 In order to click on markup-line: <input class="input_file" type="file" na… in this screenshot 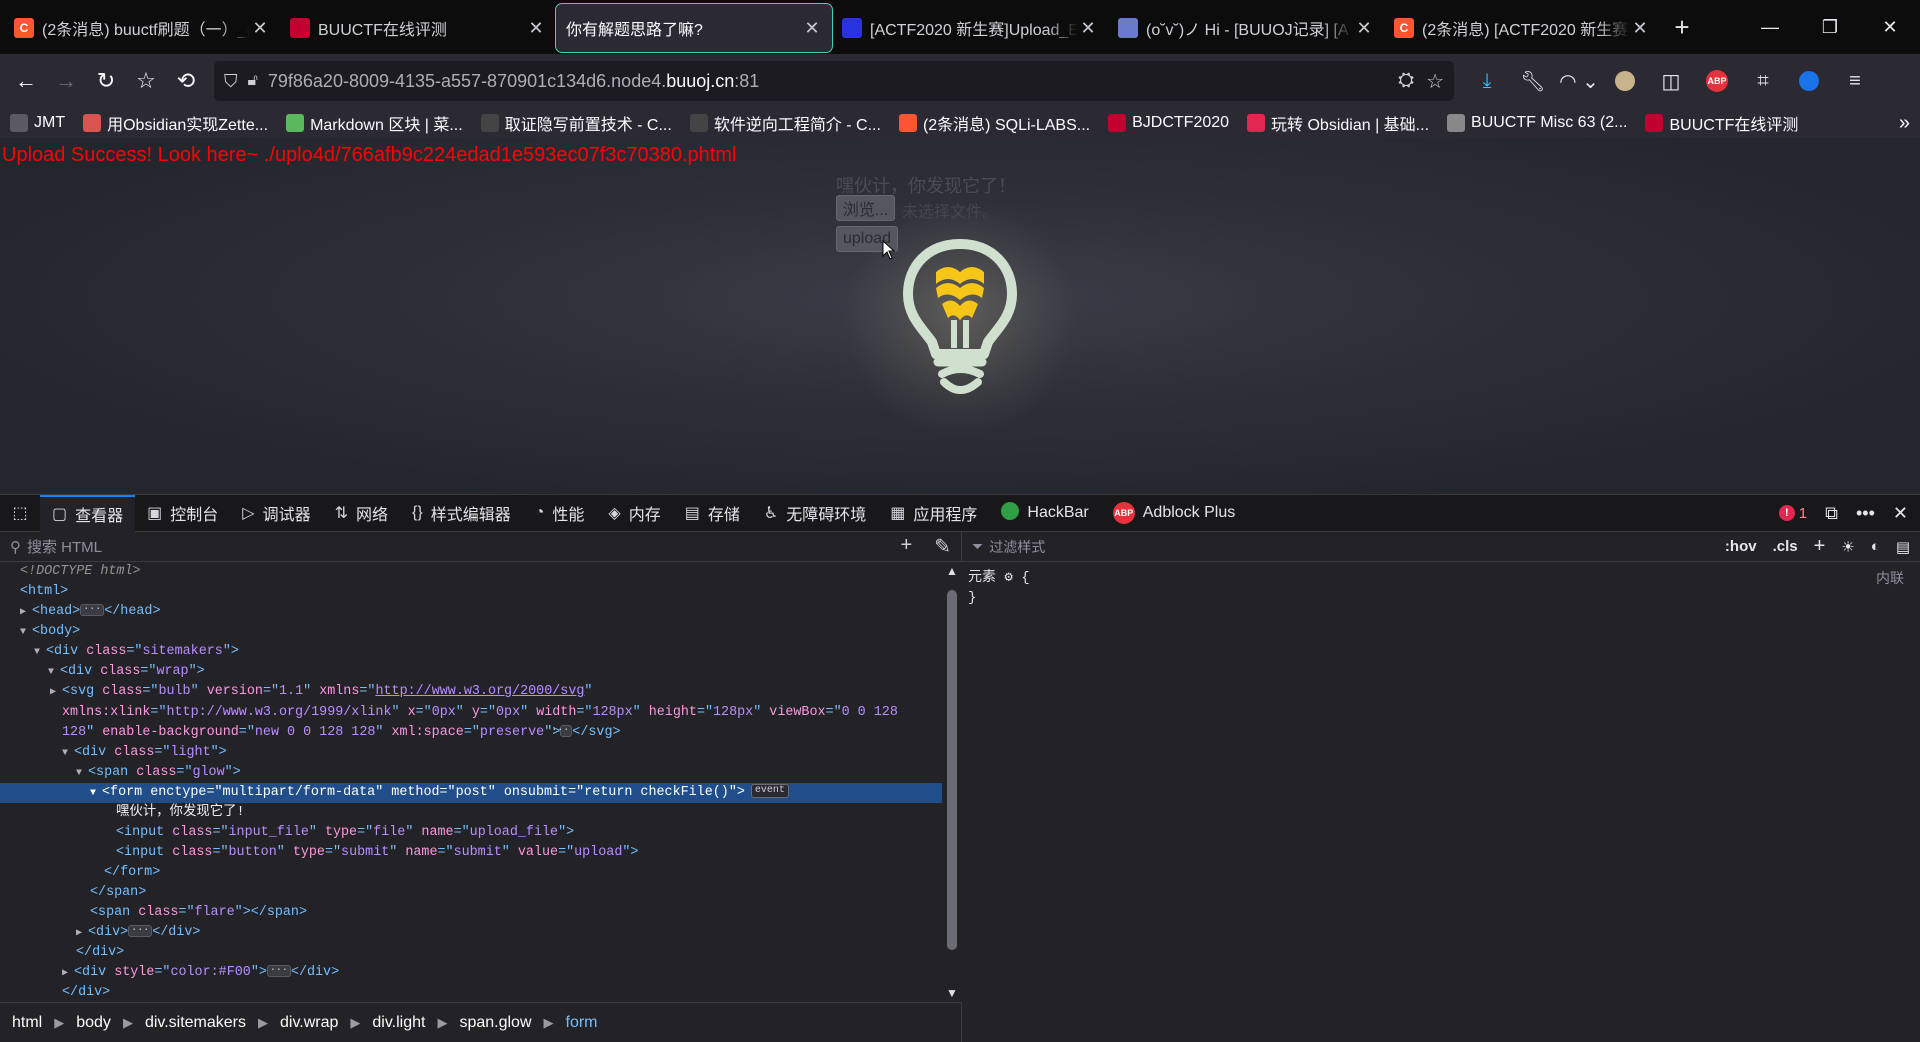, I will do `click(471, 833)`.